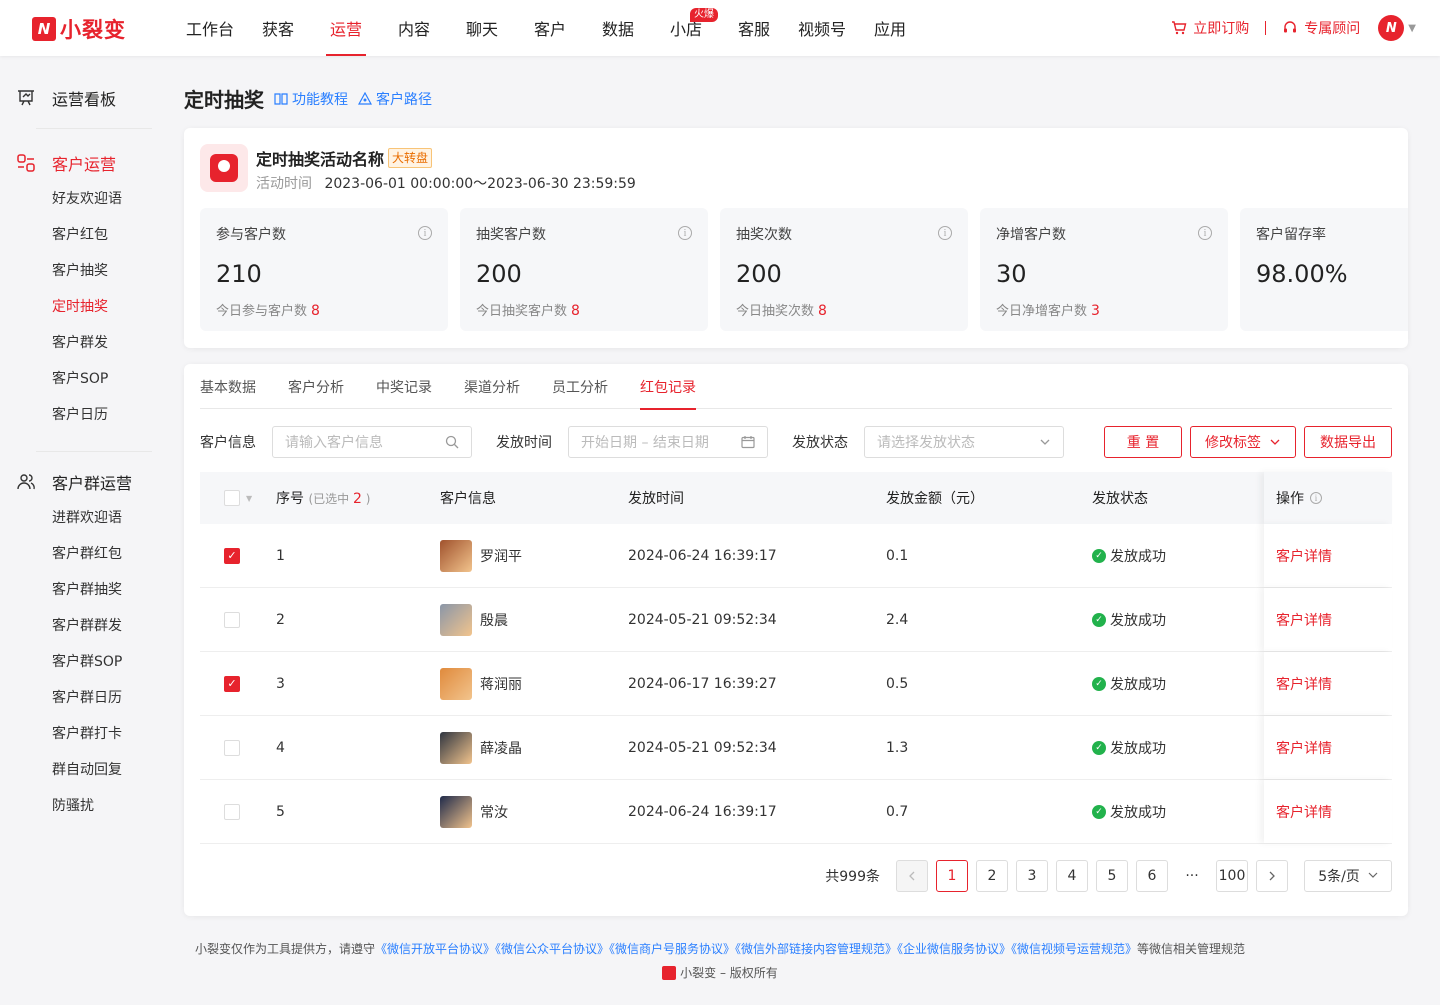  I want to click on nav-item-0: 工作台, so click(210, 28).